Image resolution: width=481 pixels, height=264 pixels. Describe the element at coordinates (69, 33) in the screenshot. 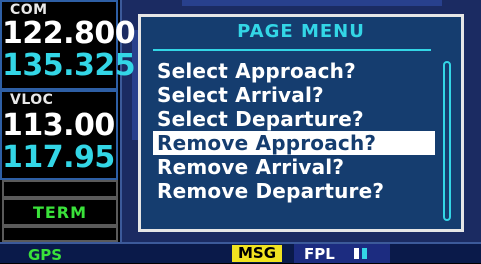

I see `com-active-frequency: 122.800` at that location.